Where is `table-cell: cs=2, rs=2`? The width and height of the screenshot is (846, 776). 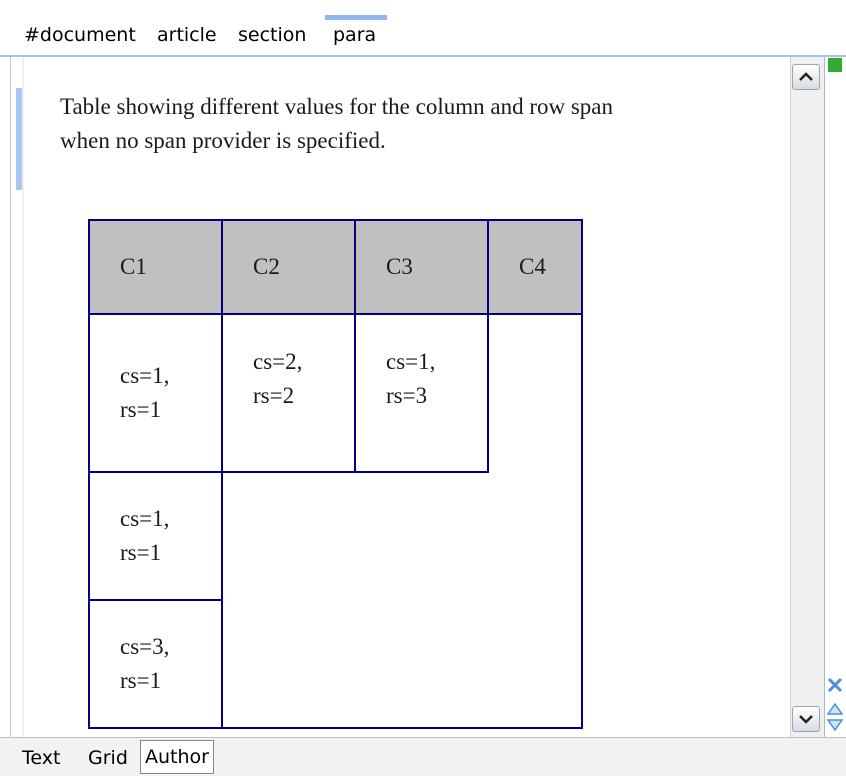 table-cell: cs=2, rs=2 is located at coordinates (288, 393).